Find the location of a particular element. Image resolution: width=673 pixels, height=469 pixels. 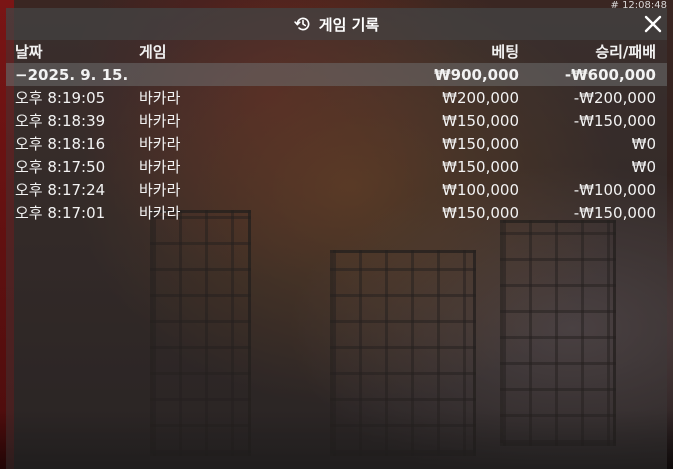

table-row: 오후 8:17:50 바카라 ₩150,000 ₩0 is located at coordinates (336, 166).